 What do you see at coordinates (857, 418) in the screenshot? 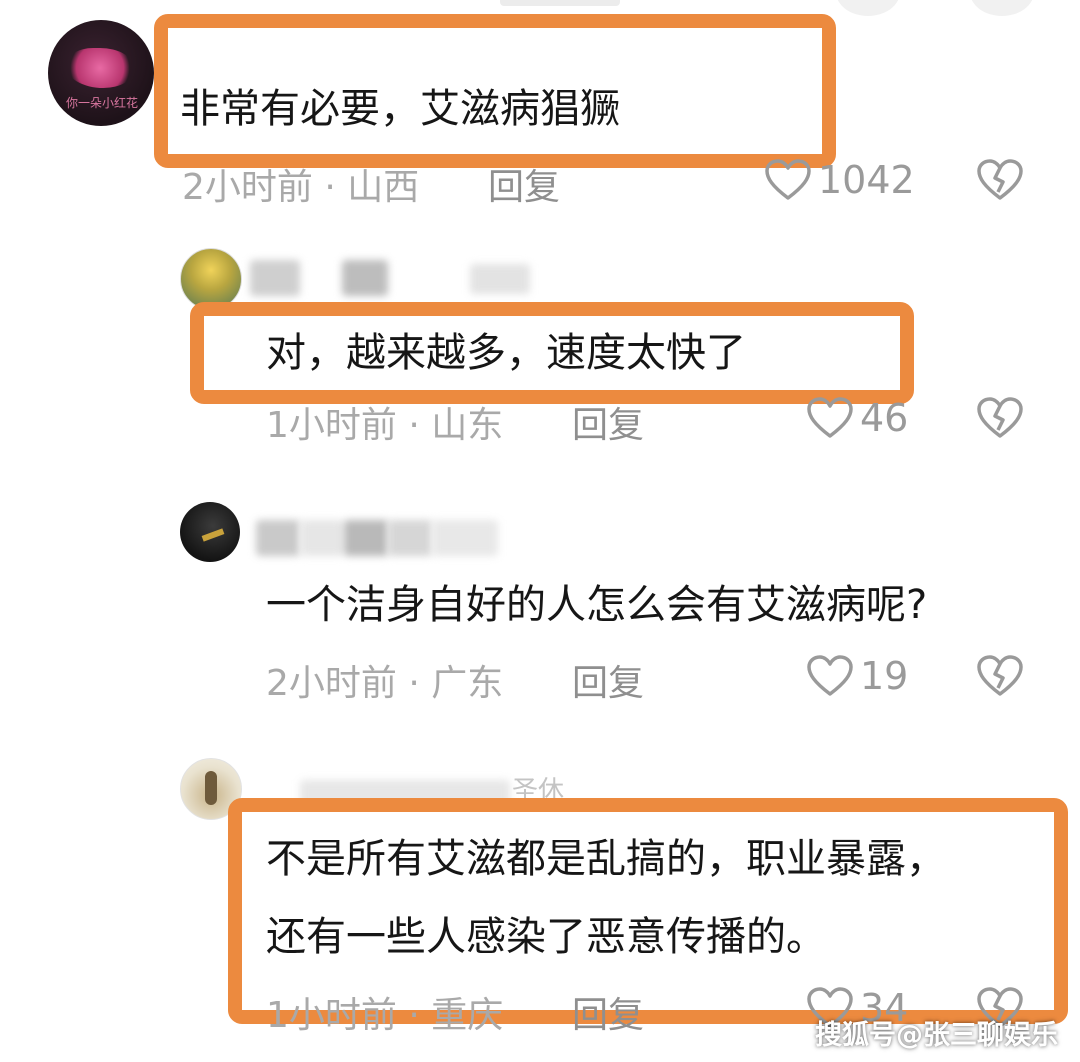
I see `like-button: 46` at bounding box center [857, 418].